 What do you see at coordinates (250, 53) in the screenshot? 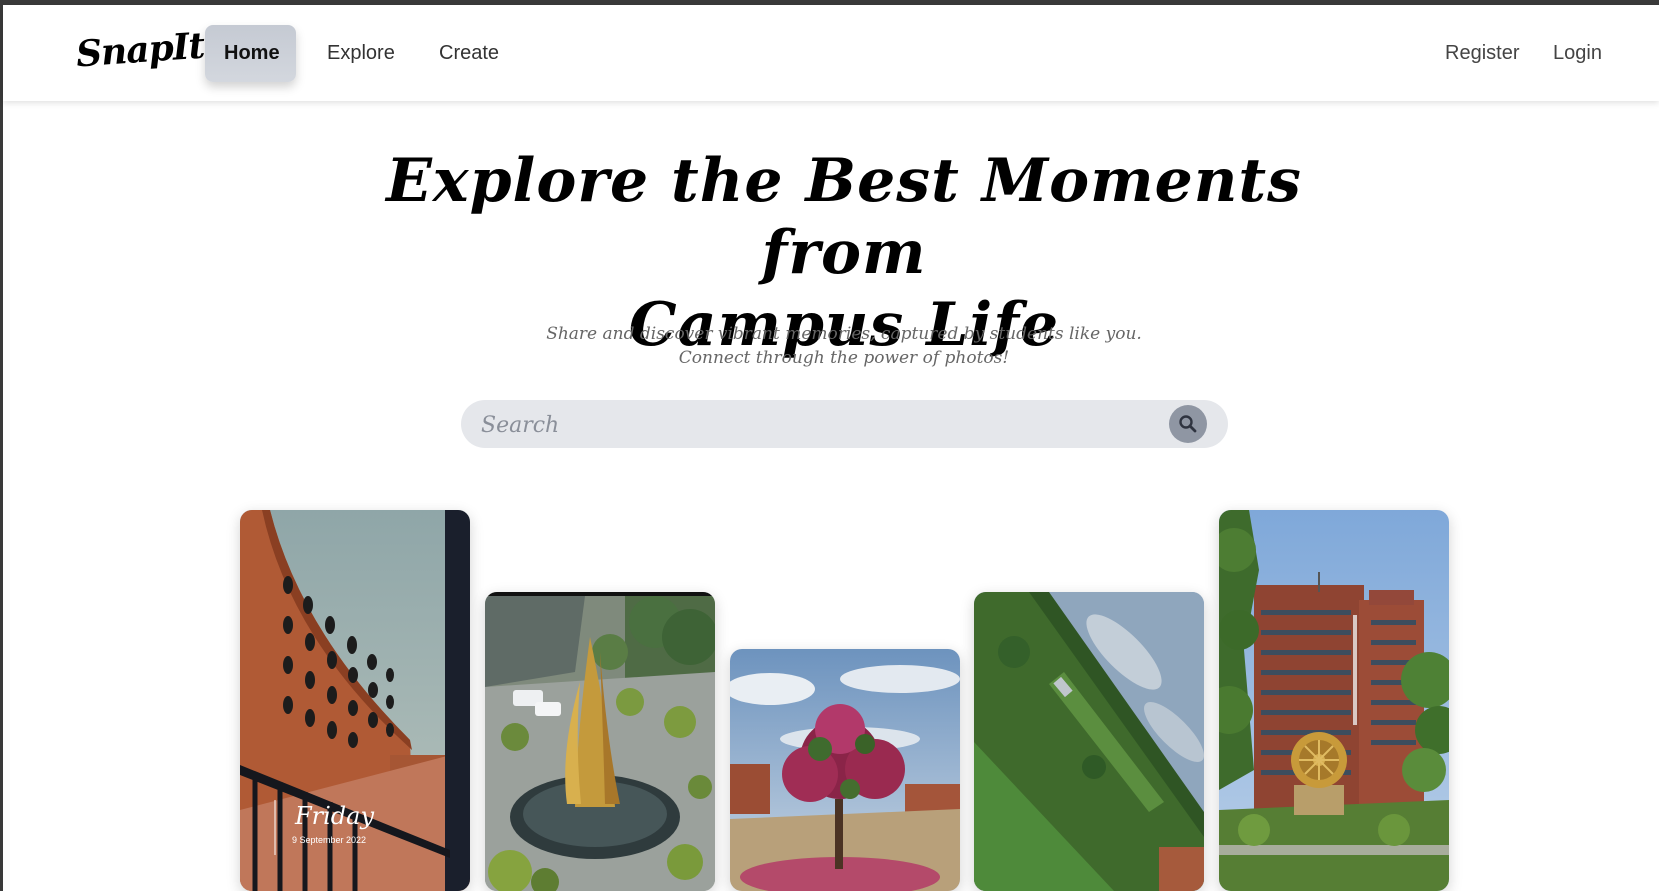
I see `nav-home-link: Home` at bounding box center [250, 53].